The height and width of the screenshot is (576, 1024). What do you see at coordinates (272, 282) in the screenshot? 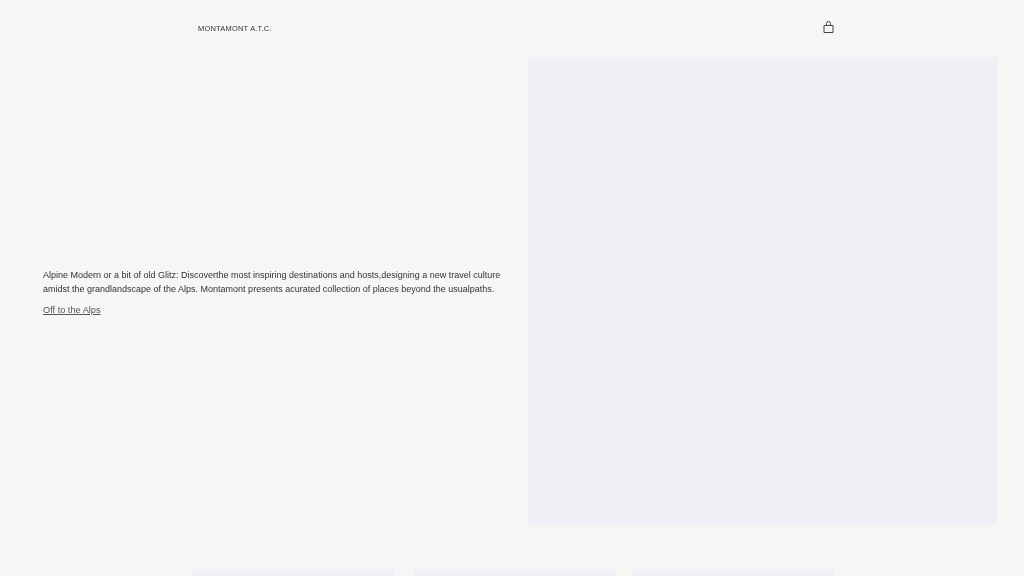
I see `intro-text: Alpine Modern or a bit of old Glitz: Discoverthe most inspiring destinations and hosts,designing a new travel culture amidst the grandlandscape of the Alps. Montamont presents acurated collection of places beyond the usualpaths.` at bounding box center [272, 282].